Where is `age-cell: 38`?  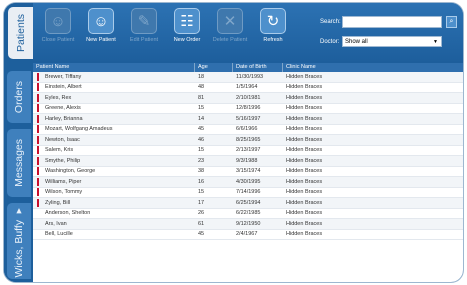
age-cell: 38 is located at coordinates (201, 171).